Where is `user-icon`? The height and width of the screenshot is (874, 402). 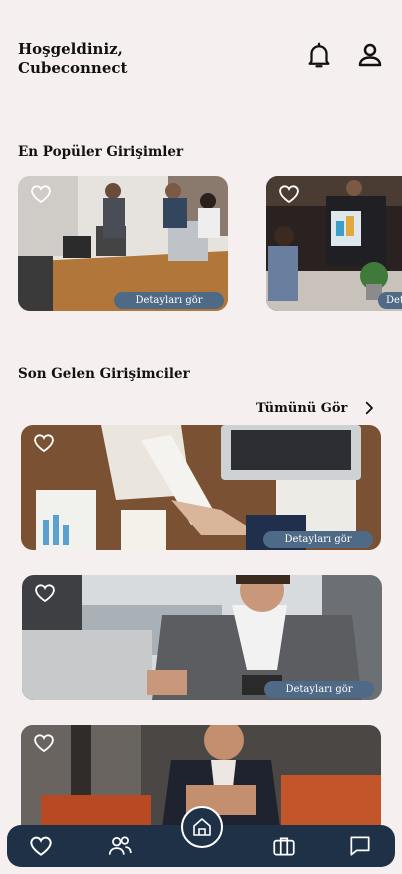
user-icon is located at coordinates (370, 55).